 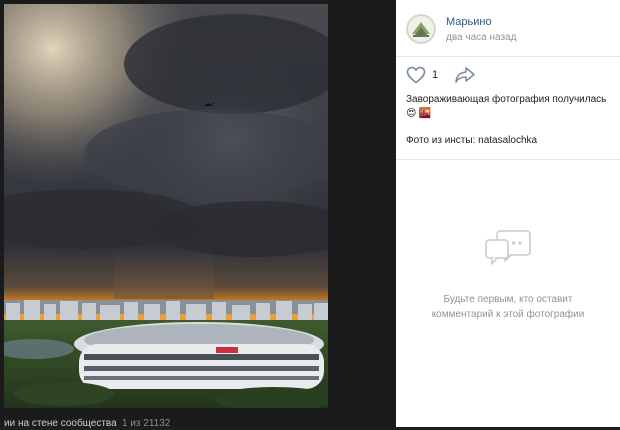 What do you see at coordinates (146, 423) in the screenshot?
I see `photo-counter: 1 из 21132` at bounding box center [146, 423].